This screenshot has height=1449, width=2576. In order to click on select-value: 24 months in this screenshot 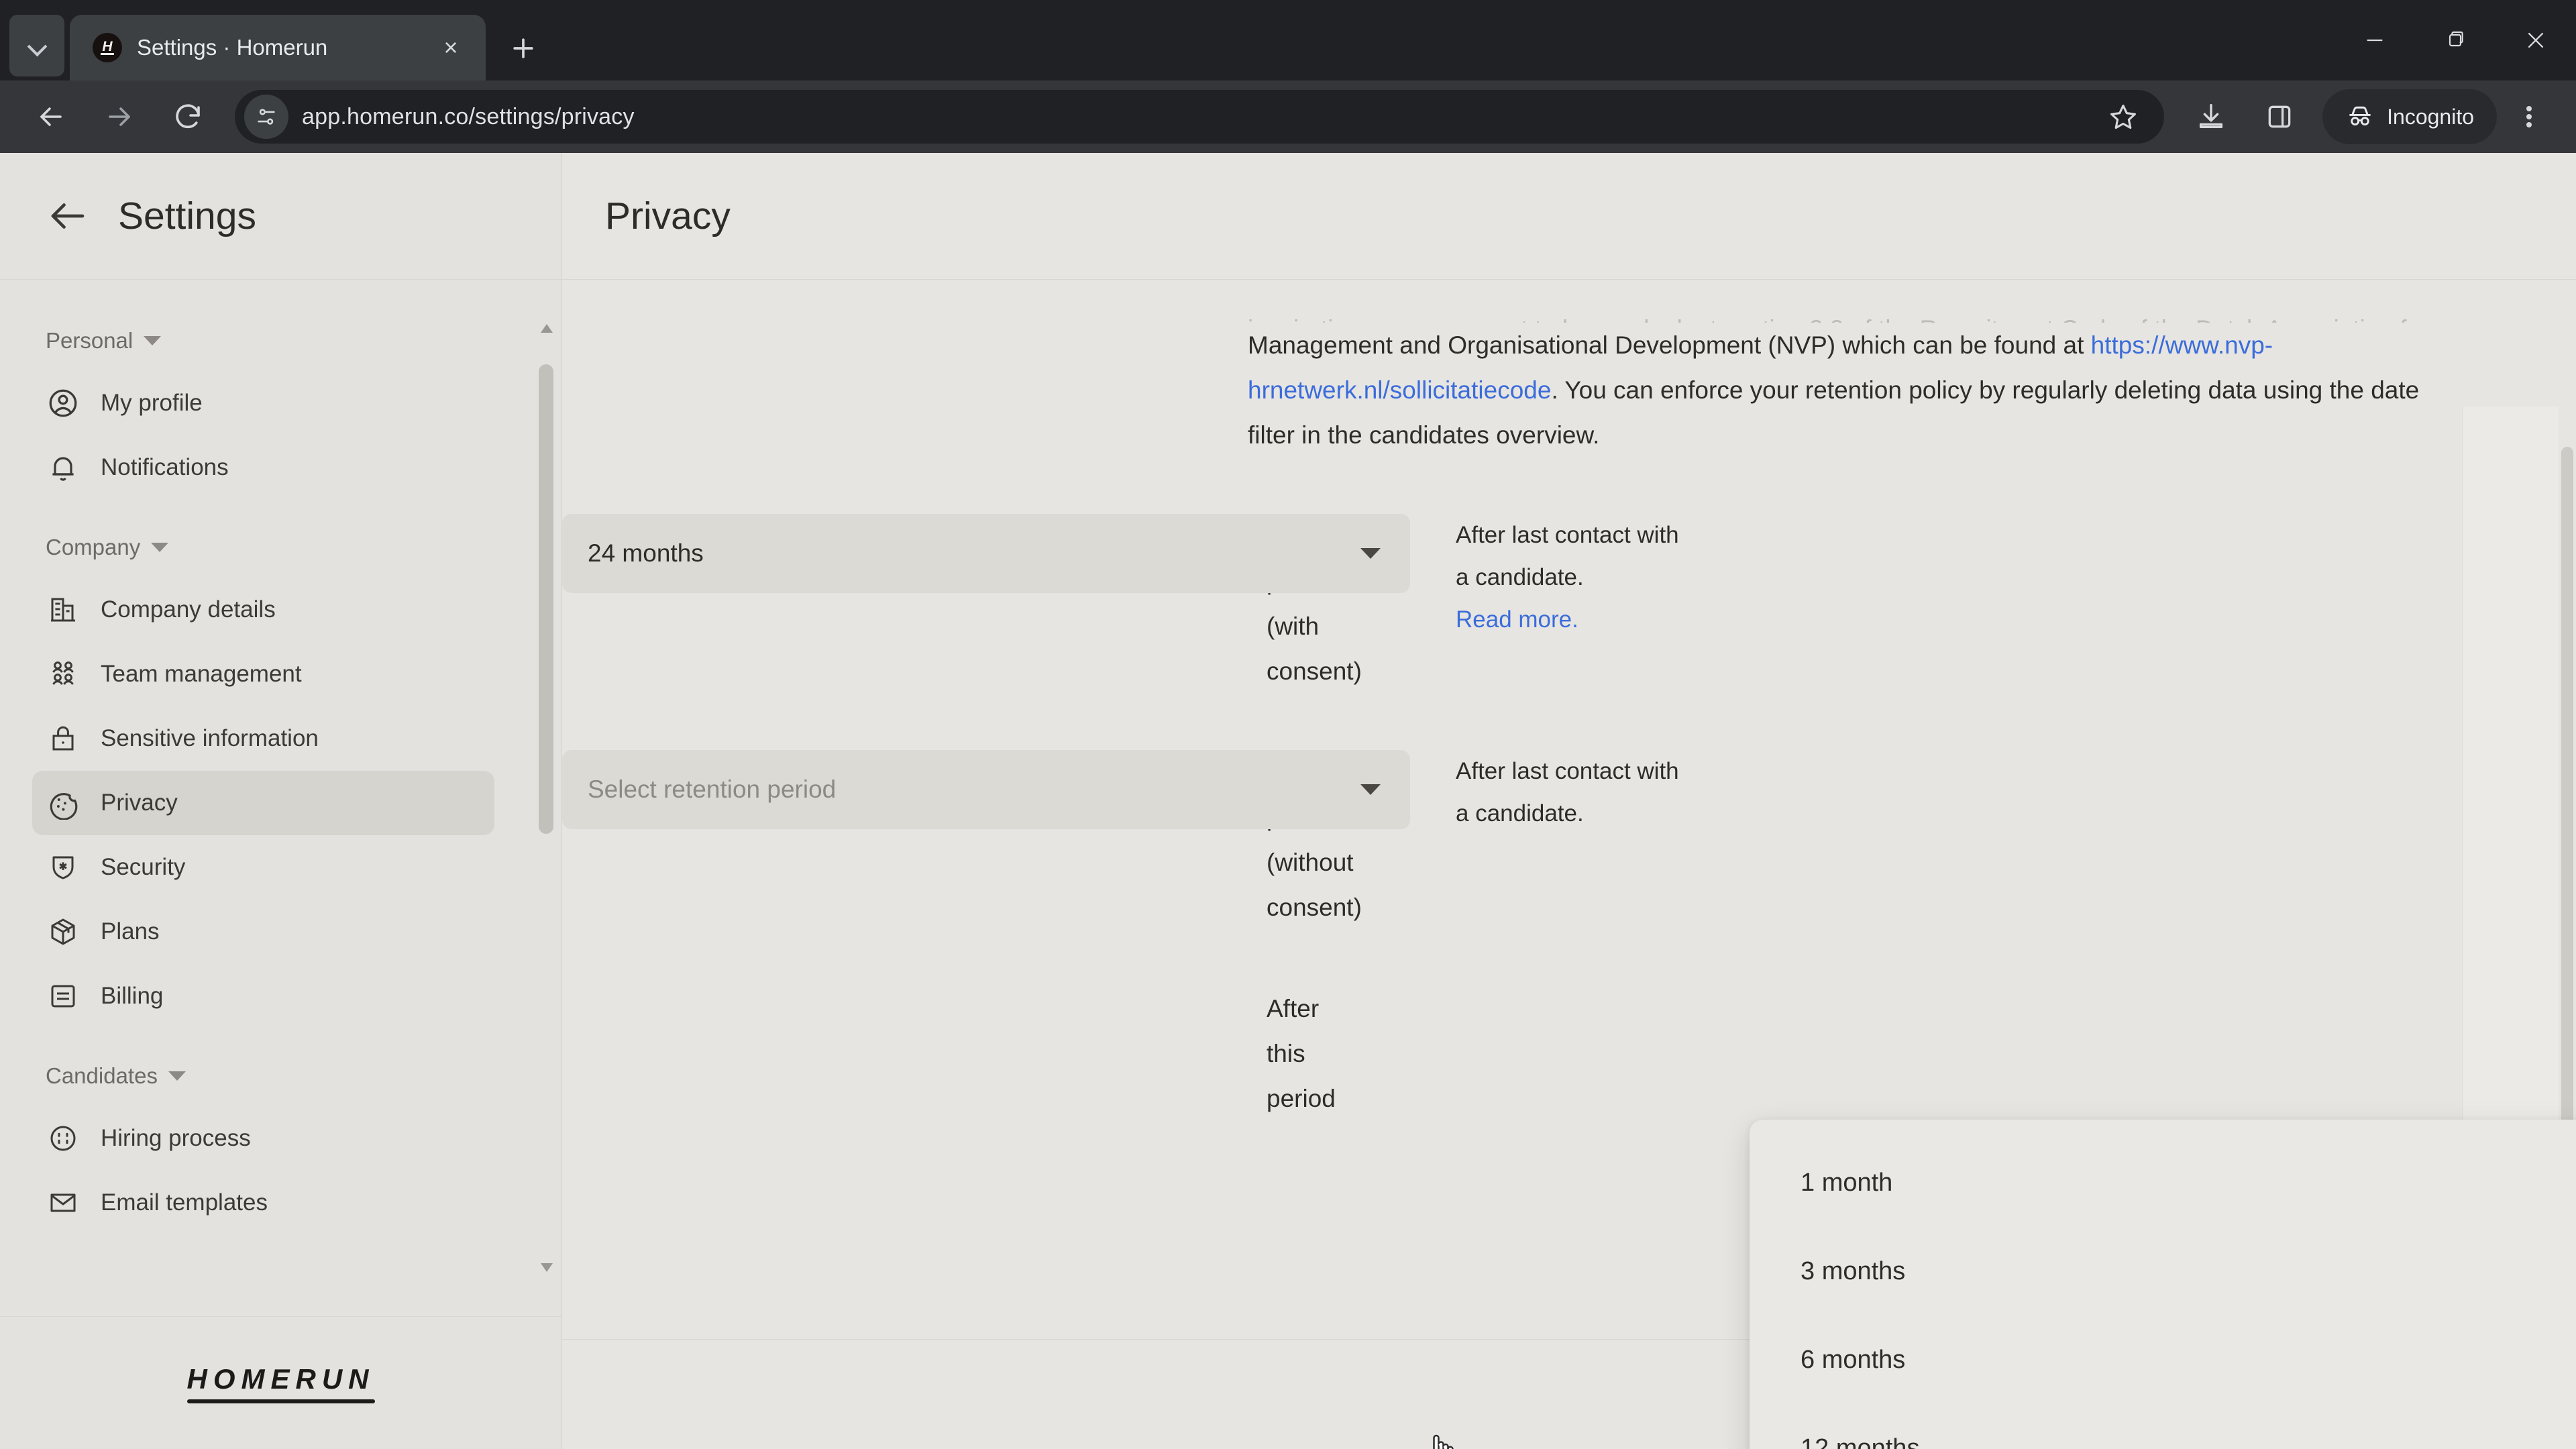, I will do `click(646, 553)`.